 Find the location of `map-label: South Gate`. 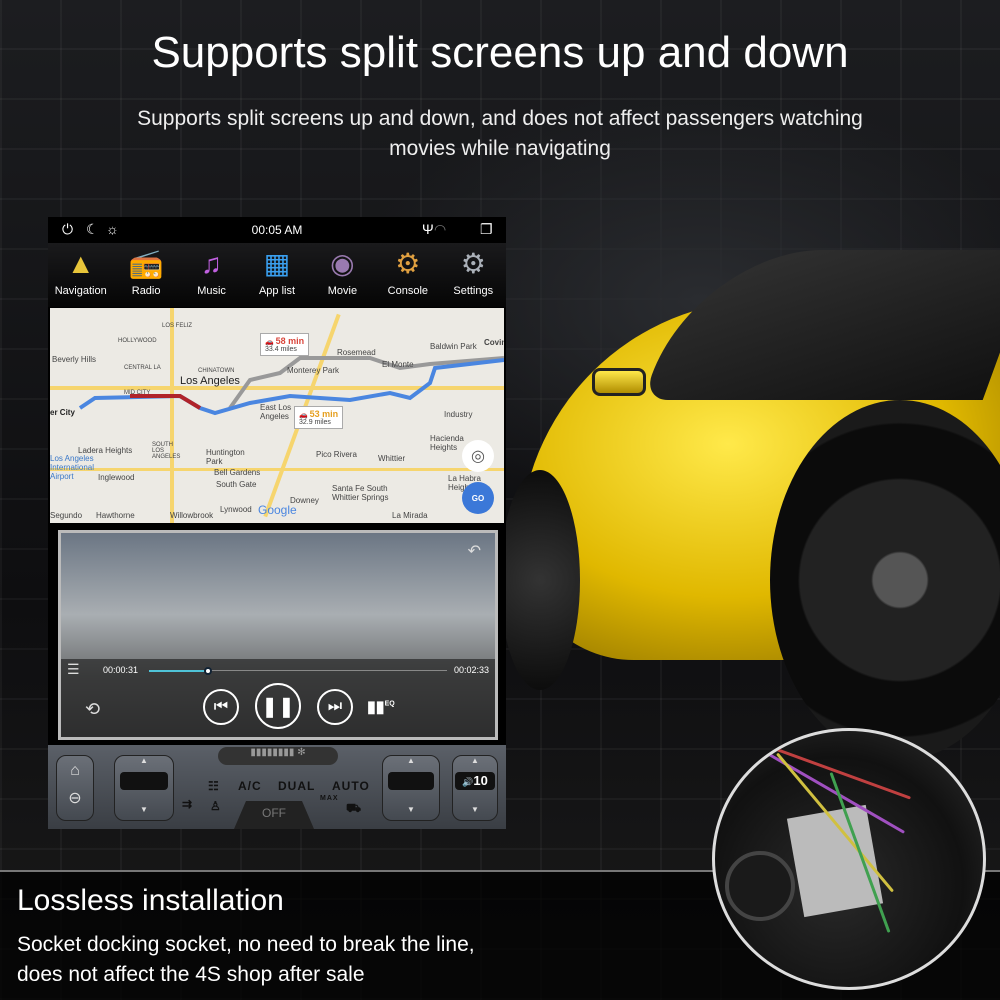

map-label: South Gate is located at coordinates (236, 484).